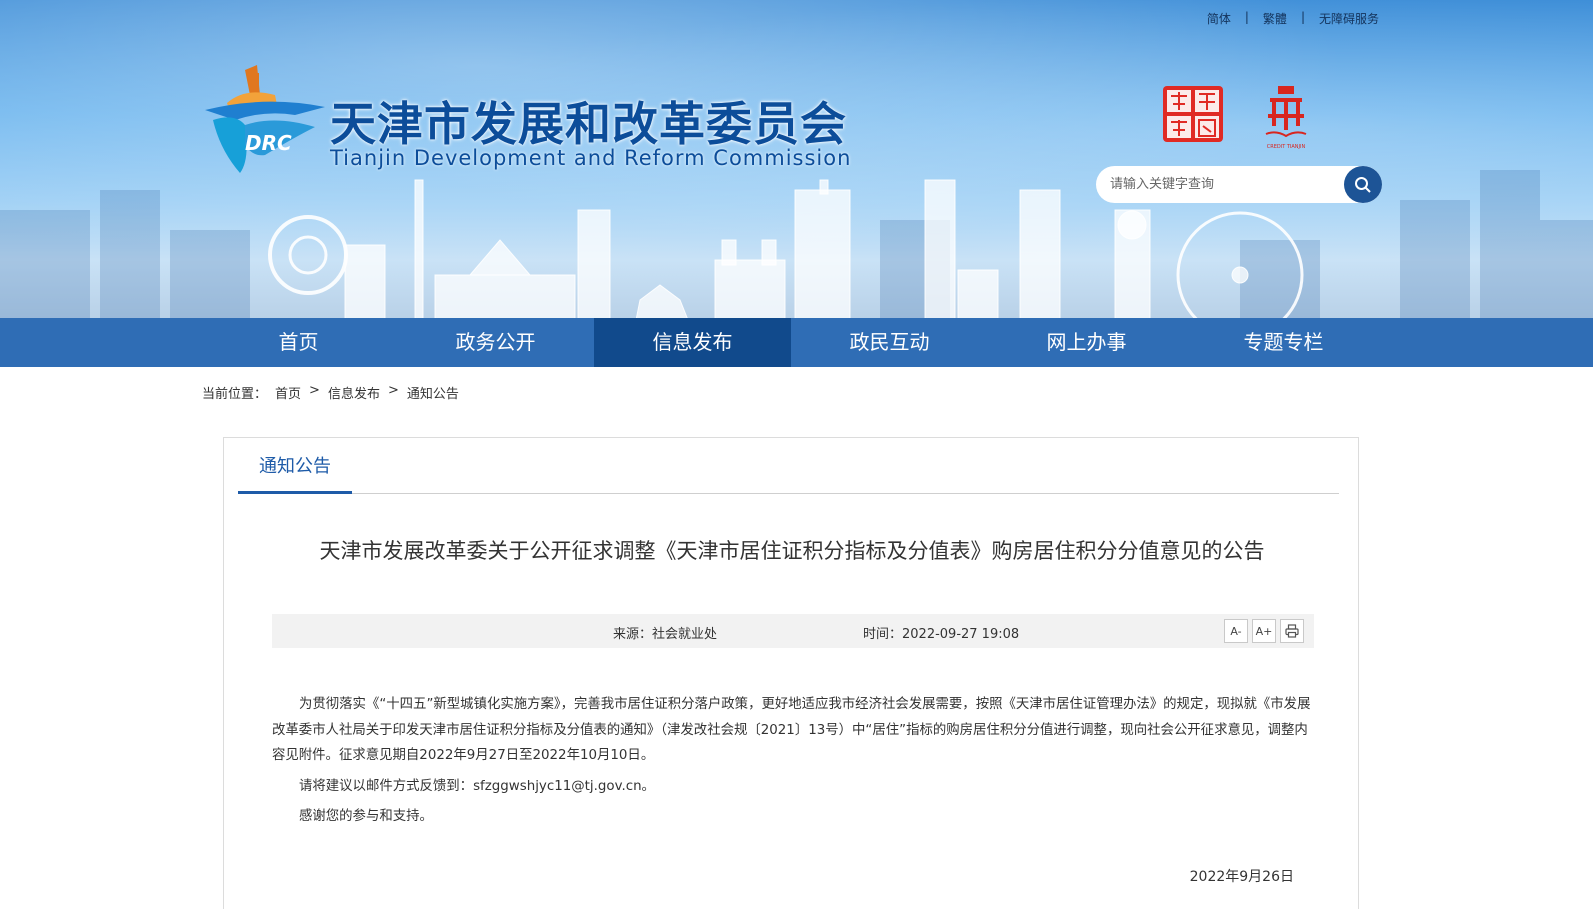 The height and width of the screenshot is (909, 1593). Describe the element at coordinates (692, 342) in the screenshot. I see `nav-item-information-release: 信息发布` at that location.